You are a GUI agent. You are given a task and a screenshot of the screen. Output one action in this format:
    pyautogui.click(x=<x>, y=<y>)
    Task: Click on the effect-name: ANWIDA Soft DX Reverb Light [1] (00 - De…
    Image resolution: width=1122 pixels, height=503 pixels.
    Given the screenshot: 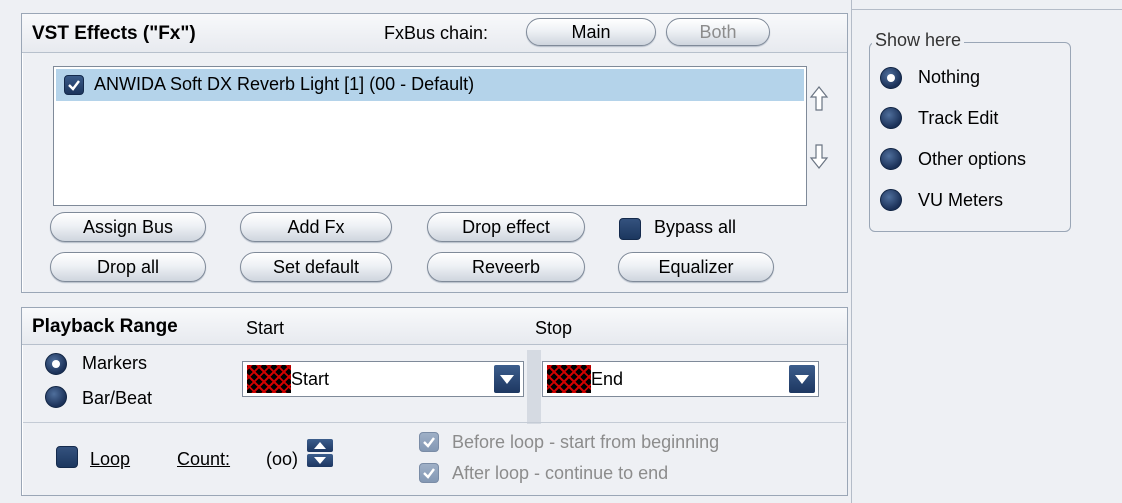 What is the action you would take?
    pyautogui.click(x=284, y=84)
    